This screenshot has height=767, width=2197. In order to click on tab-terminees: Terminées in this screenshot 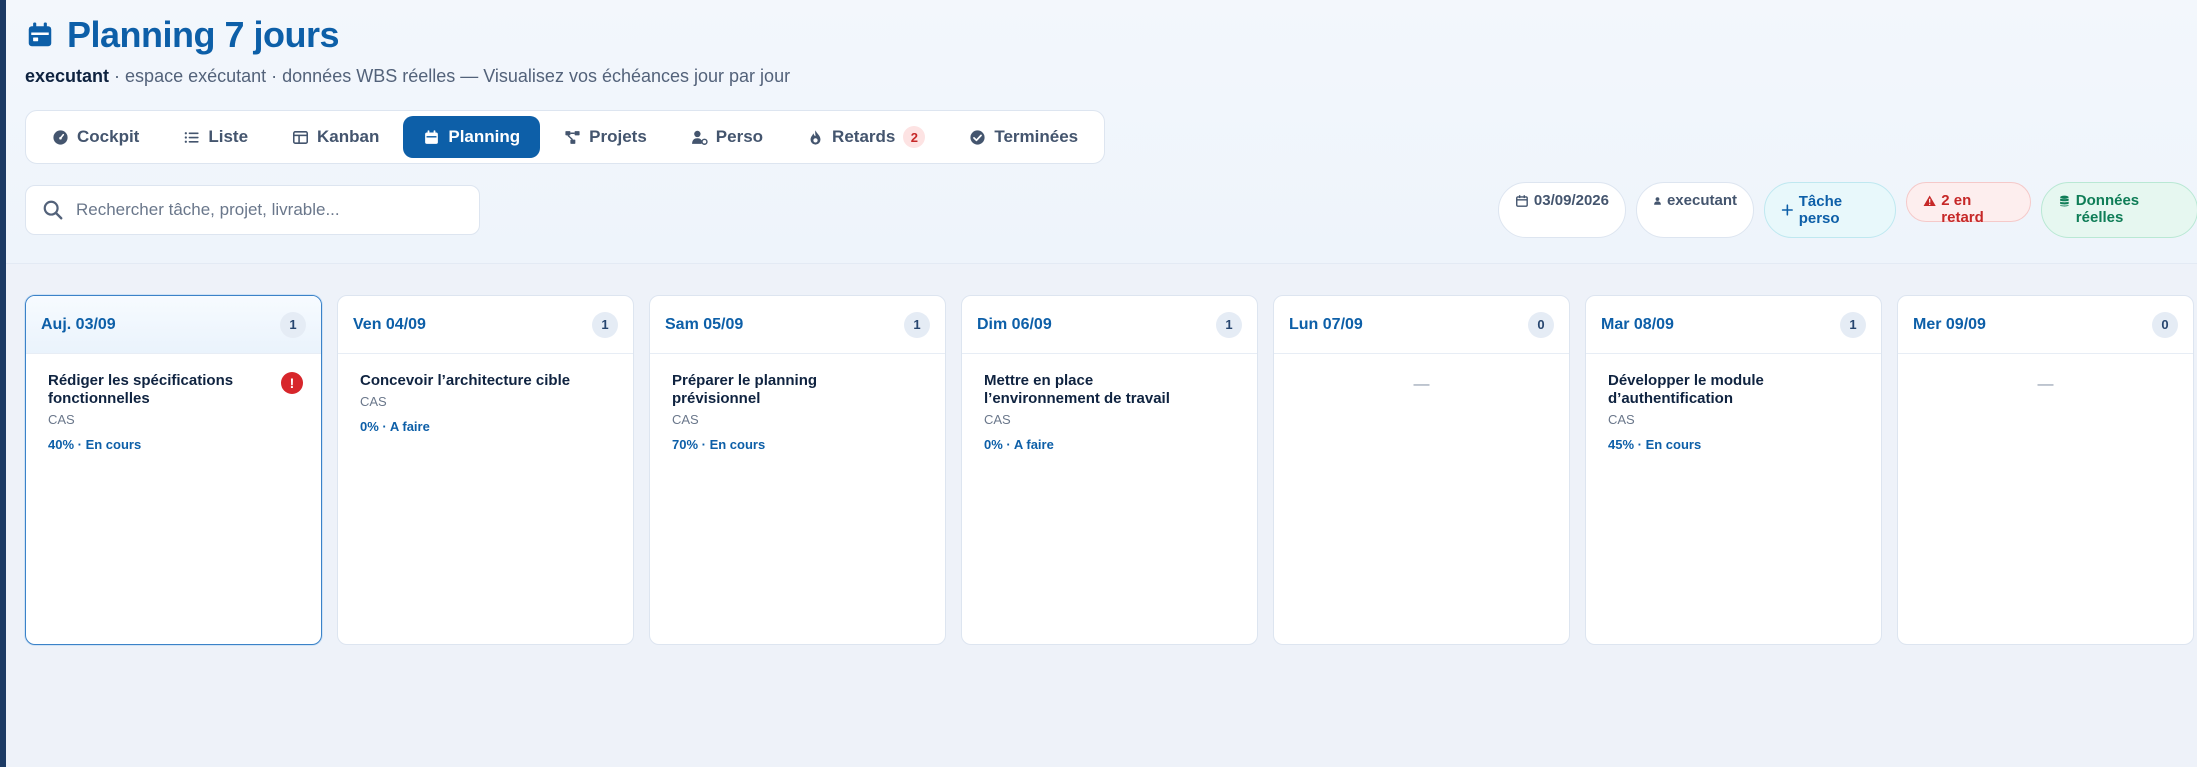, I will do `click(1023, 137)`.